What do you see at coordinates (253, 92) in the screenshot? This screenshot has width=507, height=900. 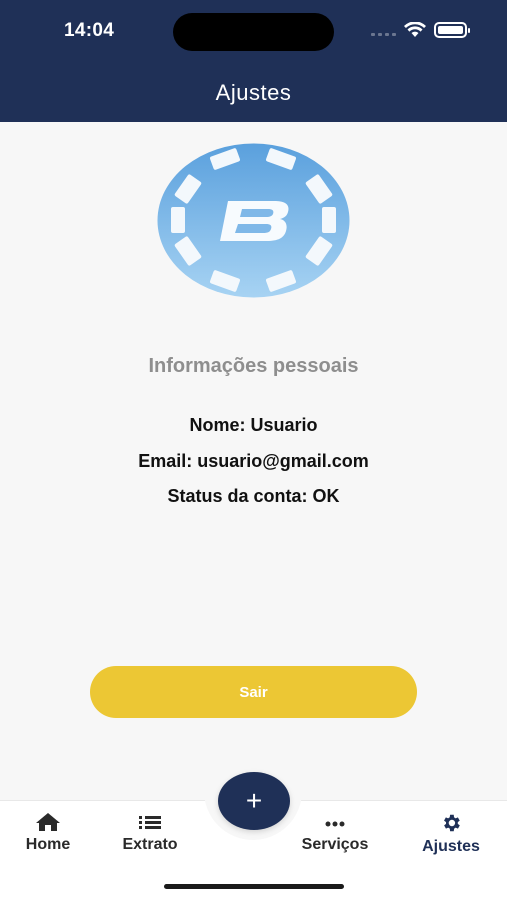 I see `page-title: Ajustes` at bounding box center [253, 92].